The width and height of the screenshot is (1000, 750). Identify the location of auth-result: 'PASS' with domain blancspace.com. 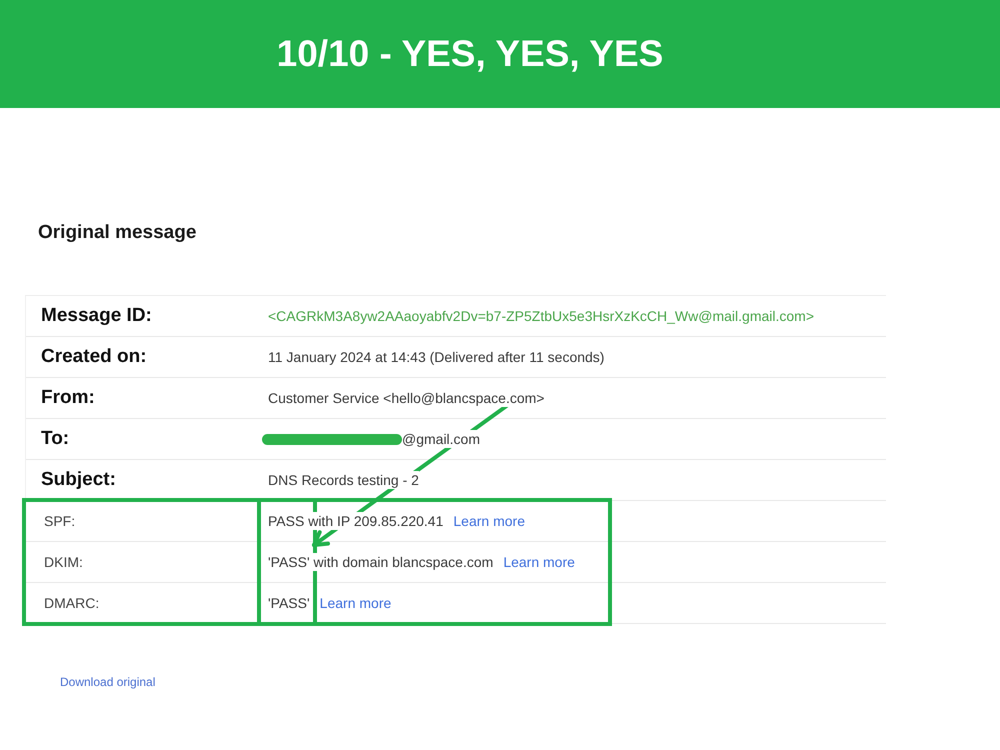
(381, 562).